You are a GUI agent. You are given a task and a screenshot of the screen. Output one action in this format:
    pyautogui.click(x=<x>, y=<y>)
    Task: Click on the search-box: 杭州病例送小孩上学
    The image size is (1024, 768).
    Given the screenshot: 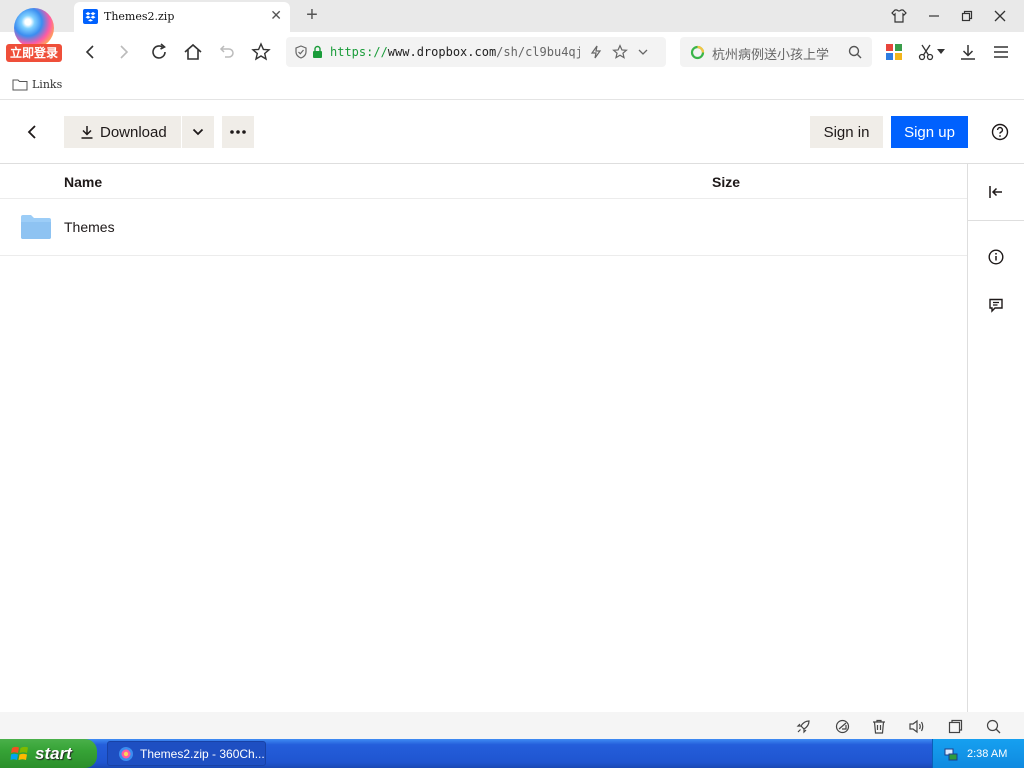 What is the action you would take?
    pyautogui.click(x=776, y=52)
    